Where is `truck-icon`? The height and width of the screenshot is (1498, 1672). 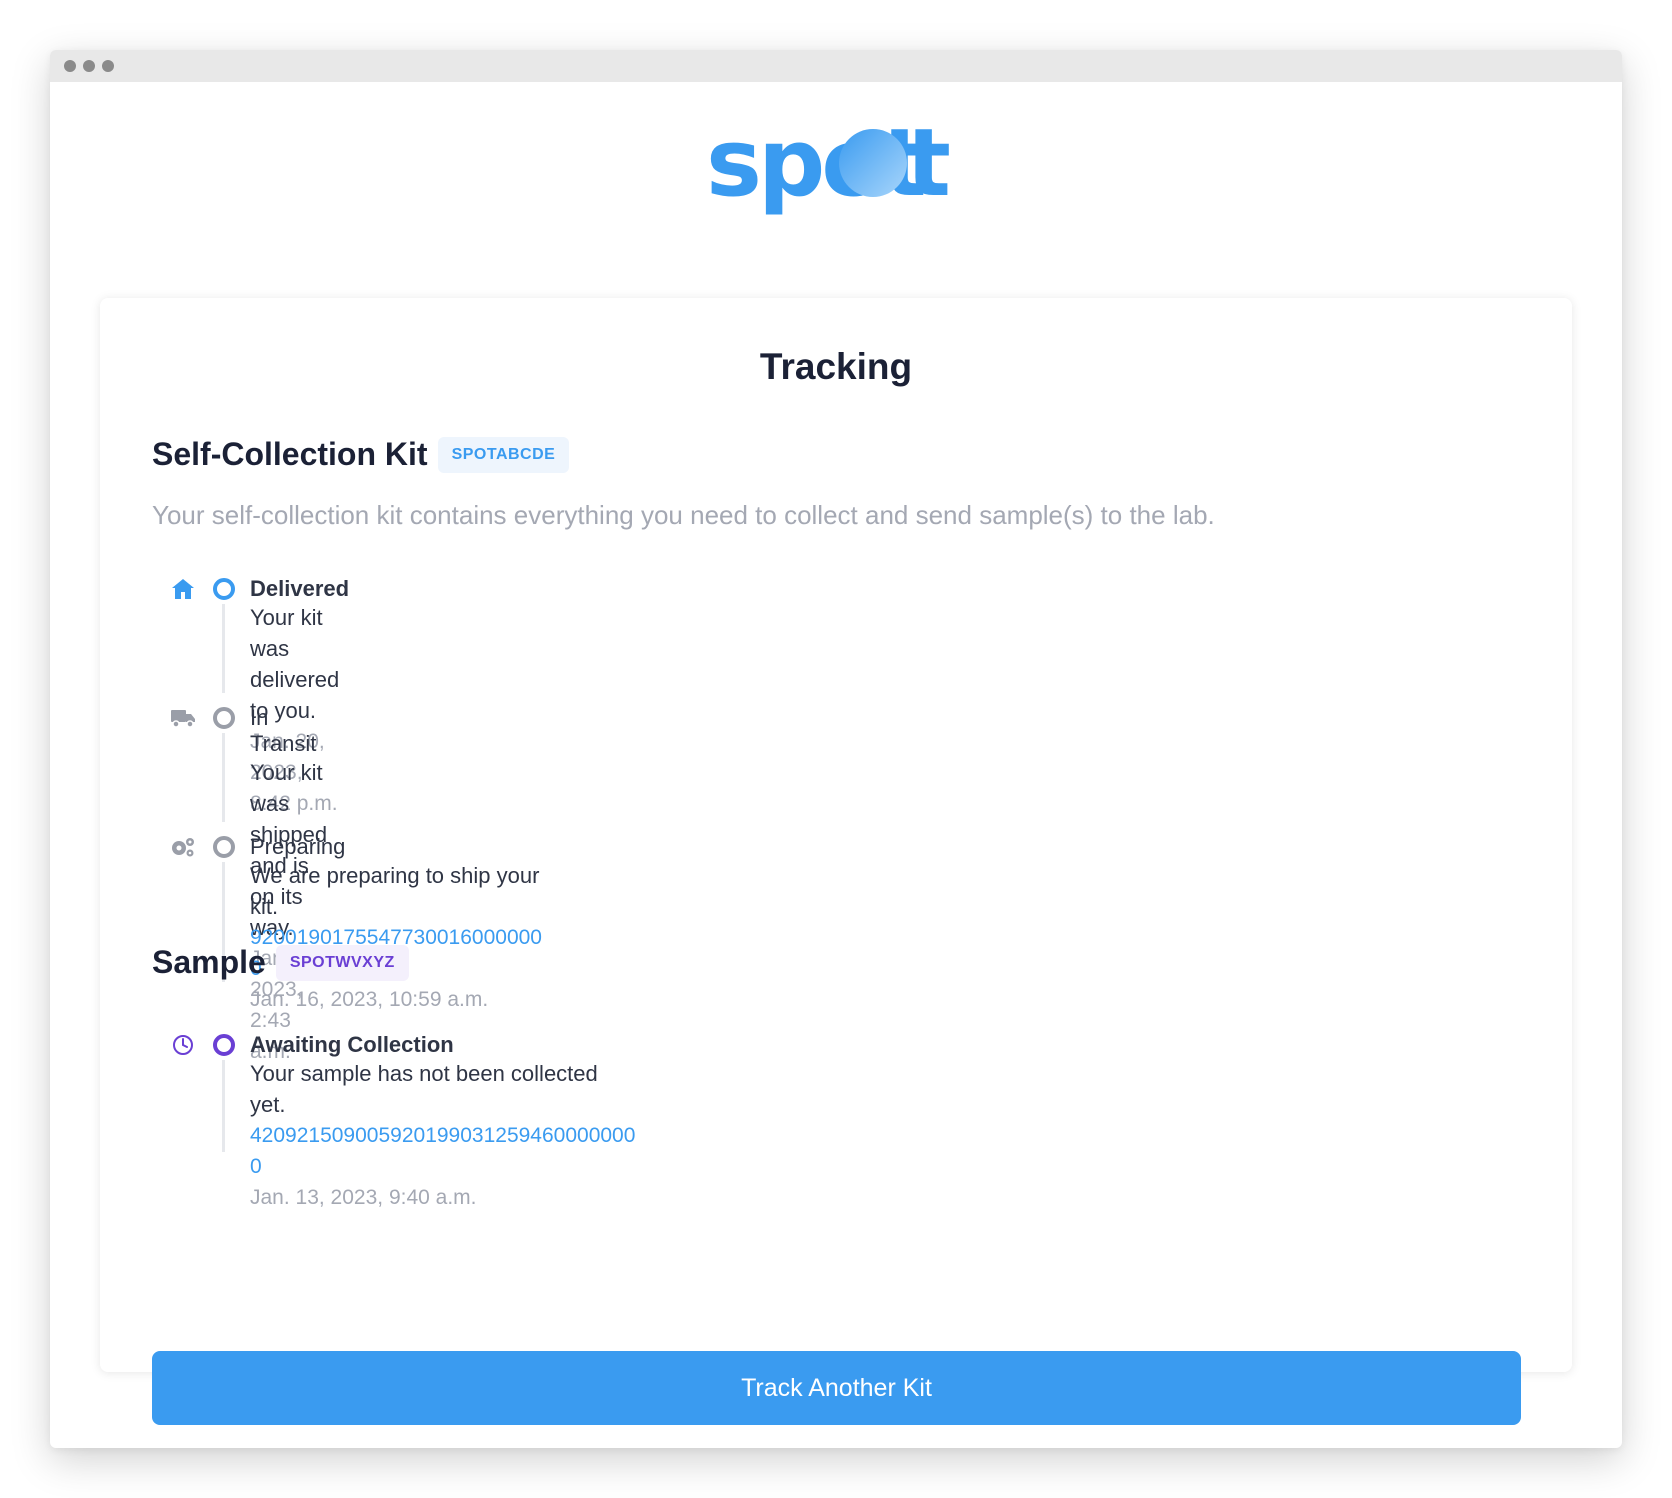
truck-icon is located at coordinates (183, 718).